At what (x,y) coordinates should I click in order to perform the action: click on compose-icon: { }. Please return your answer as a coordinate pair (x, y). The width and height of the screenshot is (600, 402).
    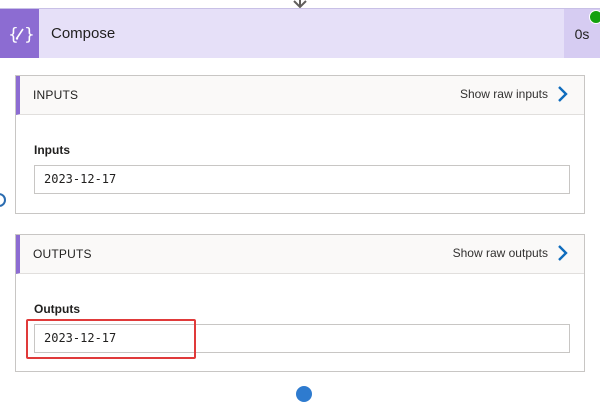
    Looking at the image, I should click on (19, 33).